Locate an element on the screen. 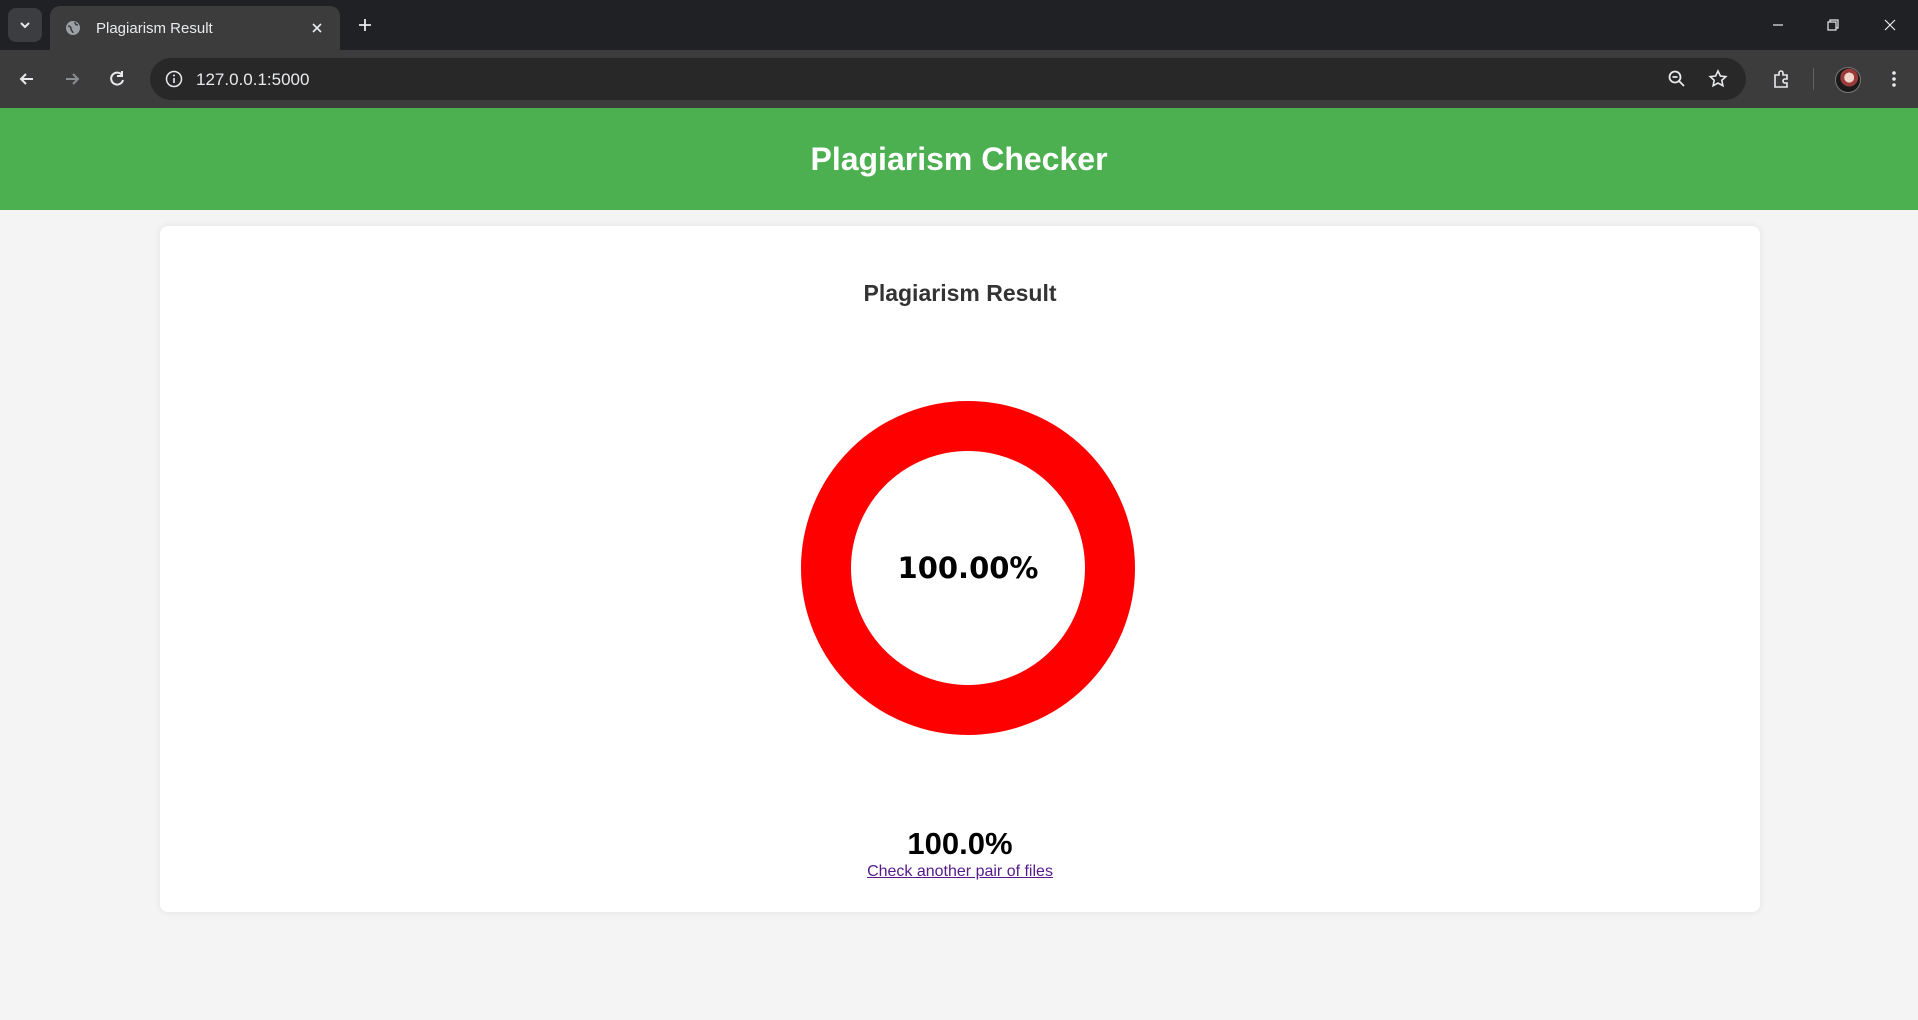 Image resolution: width=1918 pixels, height=1020 pixels. chevron-down-icon is located at coordinates (25, 25).